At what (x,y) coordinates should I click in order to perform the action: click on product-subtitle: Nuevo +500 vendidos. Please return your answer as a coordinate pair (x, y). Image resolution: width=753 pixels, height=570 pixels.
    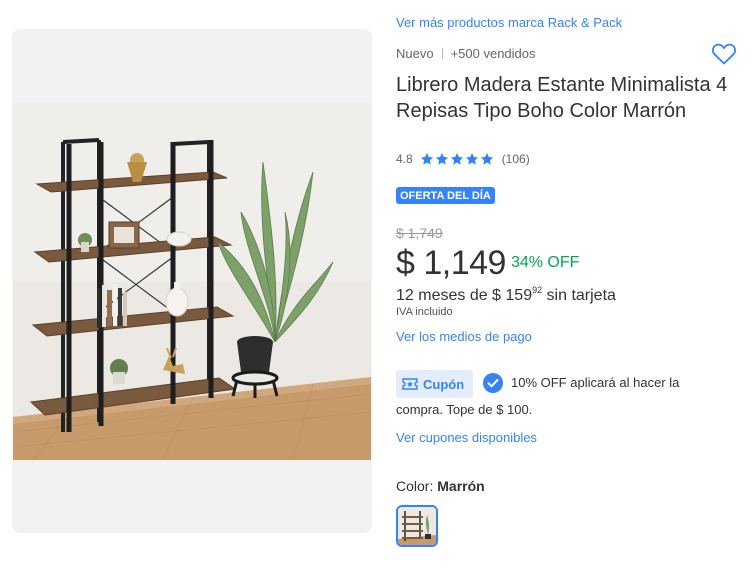
    Looking at the image, I should click on (466, 53).